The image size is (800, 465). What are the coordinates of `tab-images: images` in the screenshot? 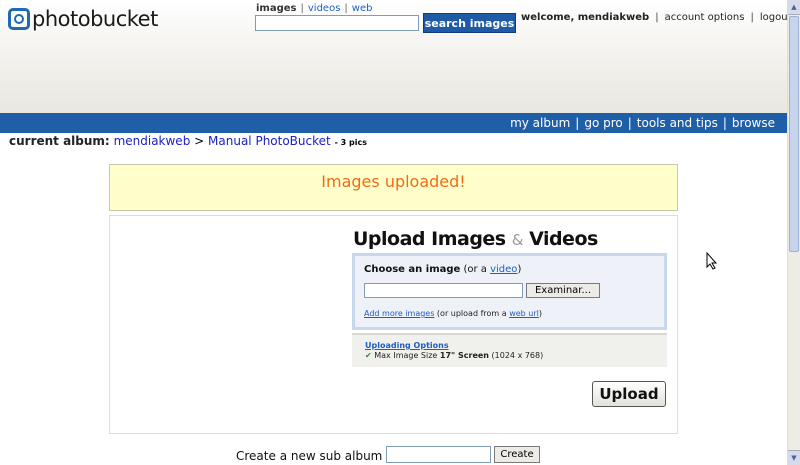 It's located at (276, 8).